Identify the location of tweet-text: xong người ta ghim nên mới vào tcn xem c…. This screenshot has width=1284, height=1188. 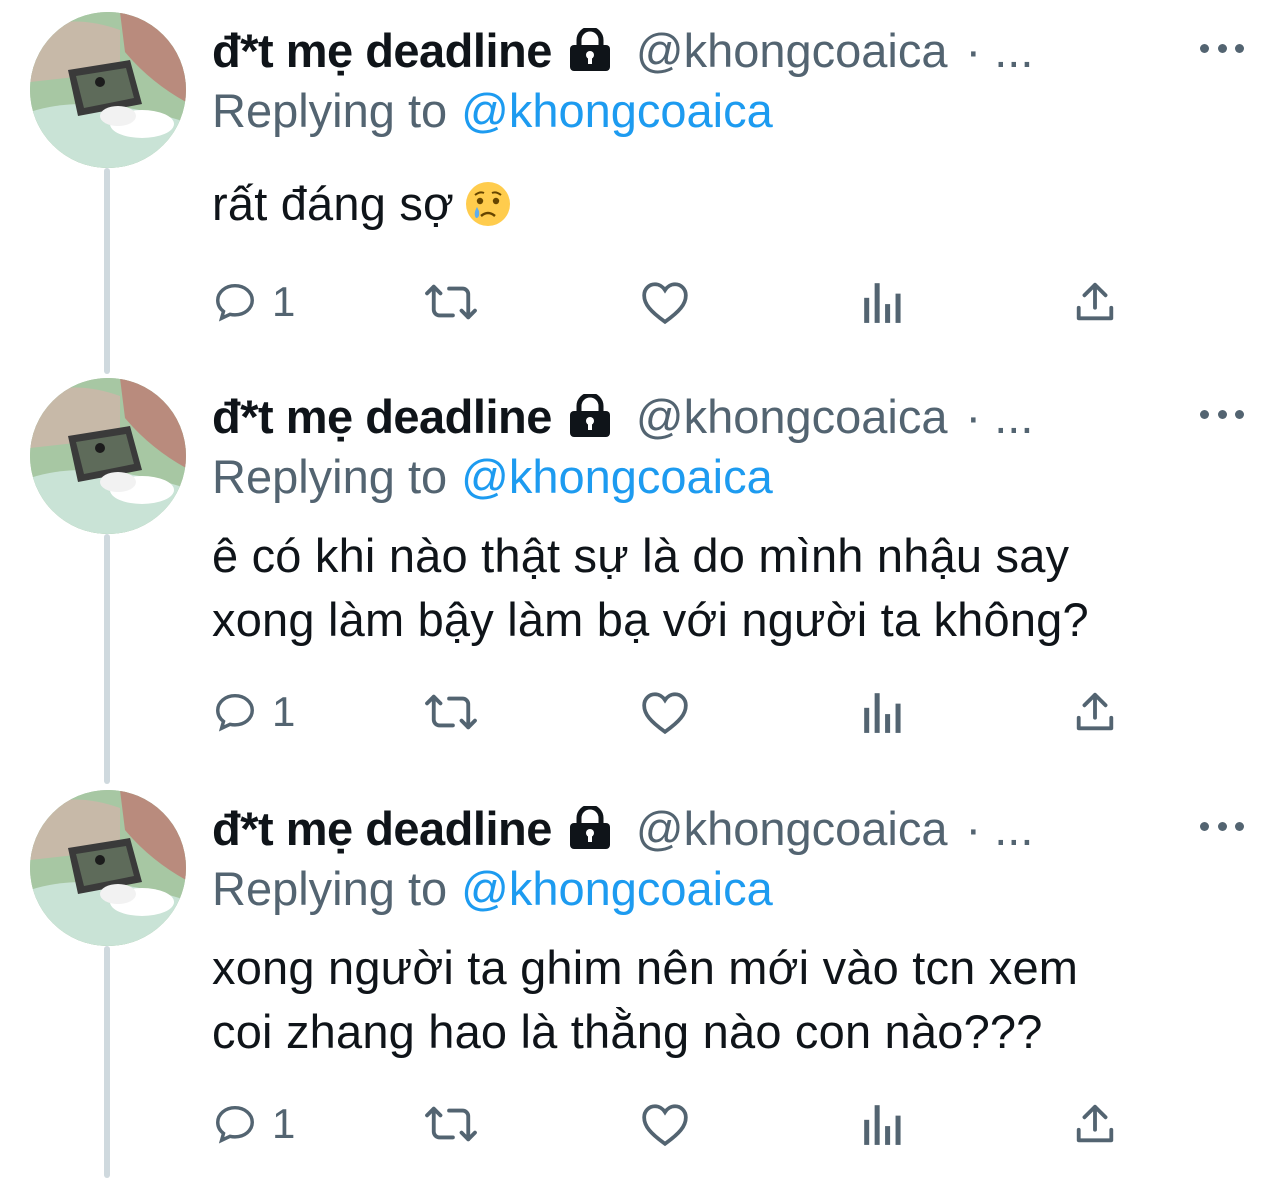
(732, 1000).